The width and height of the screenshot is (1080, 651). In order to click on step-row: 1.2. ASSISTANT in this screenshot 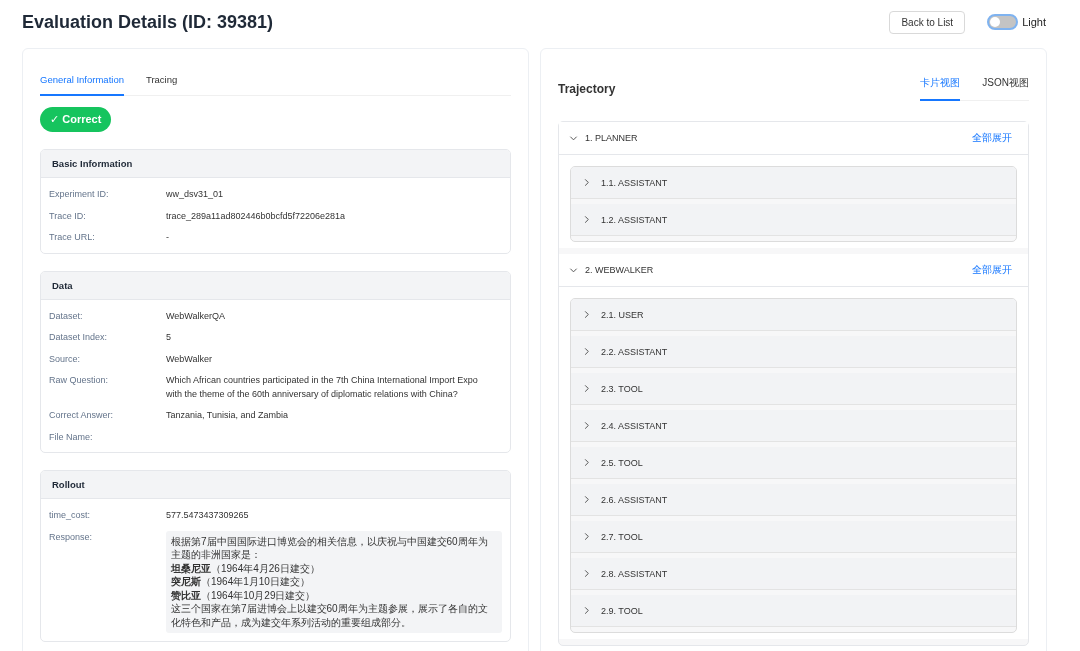, I will do `click(793, 220)`.